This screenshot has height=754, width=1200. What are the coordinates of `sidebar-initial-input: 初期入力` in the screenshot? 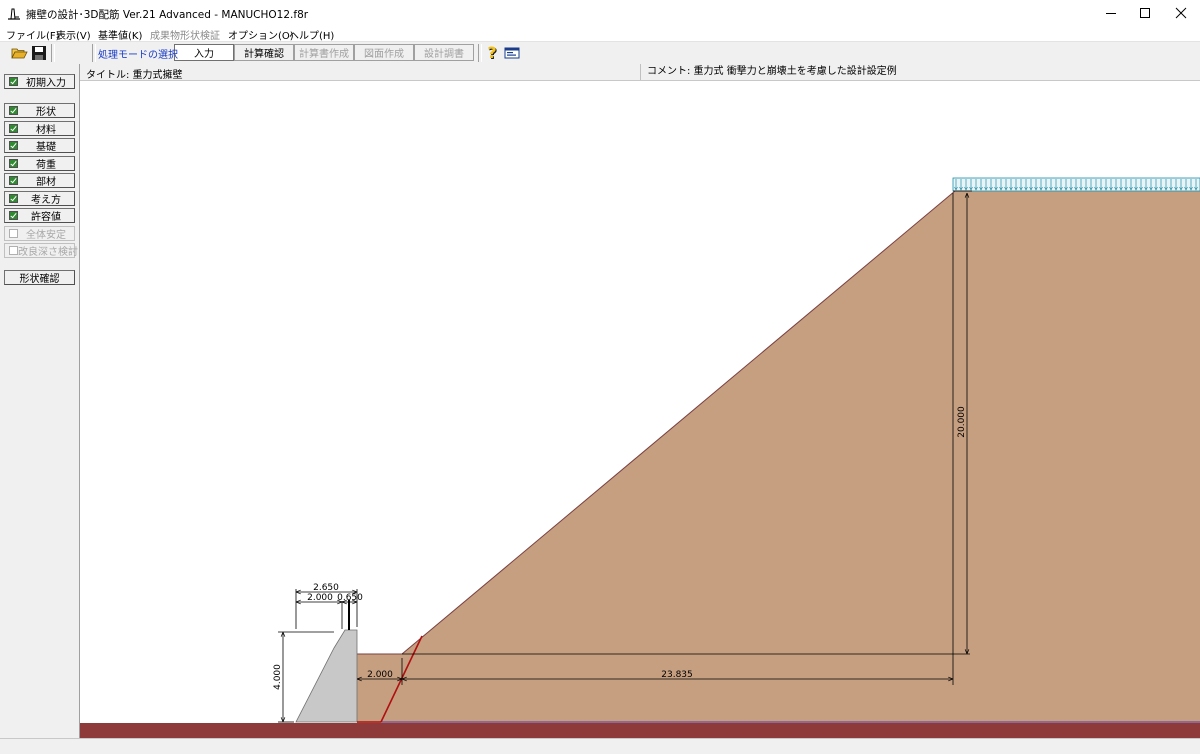 It's located at (39, 81).